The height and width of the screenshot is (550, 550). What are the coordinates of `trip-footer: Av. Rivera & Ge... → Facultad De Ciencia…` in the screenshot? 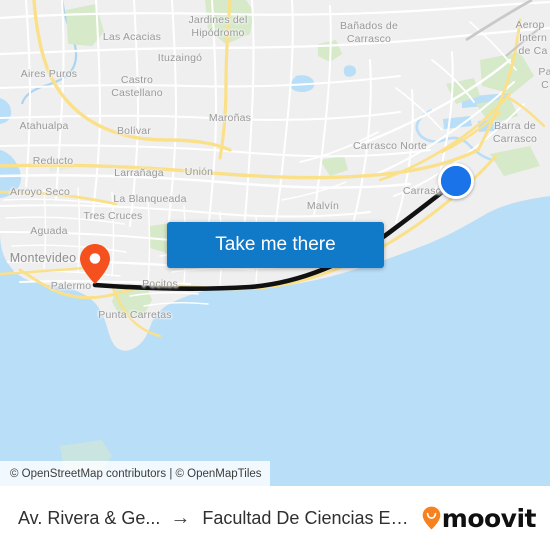 It's located at (275, 518).